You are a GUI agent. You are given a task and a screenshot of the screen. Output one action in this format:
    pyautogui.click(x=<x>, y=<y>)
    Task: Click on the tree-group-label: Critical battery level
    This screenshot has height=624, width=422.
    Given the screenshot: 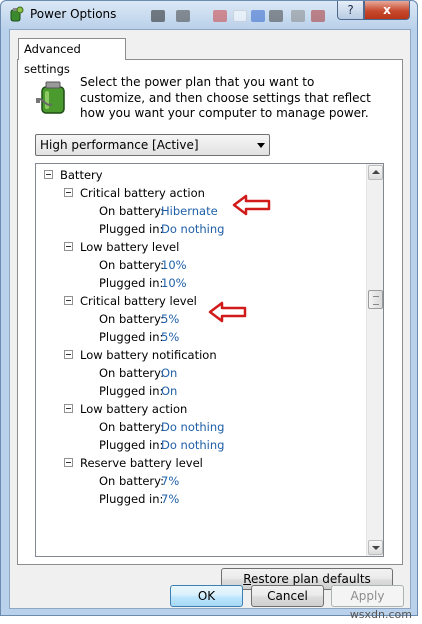 What is the action you would take?
    pyautogui.click(x=138, y=301)
    